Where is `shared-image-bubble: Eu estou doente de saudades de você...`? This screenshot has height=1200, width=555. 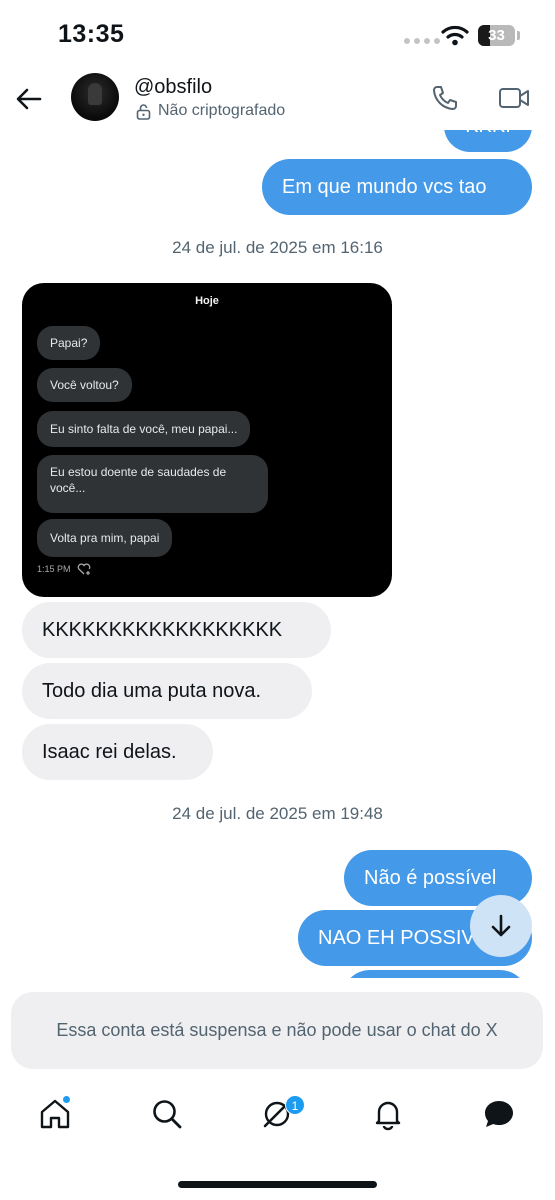
shared-image-bubble: Eu estou doente de saudades de você... is located at coordinates (152, 484).